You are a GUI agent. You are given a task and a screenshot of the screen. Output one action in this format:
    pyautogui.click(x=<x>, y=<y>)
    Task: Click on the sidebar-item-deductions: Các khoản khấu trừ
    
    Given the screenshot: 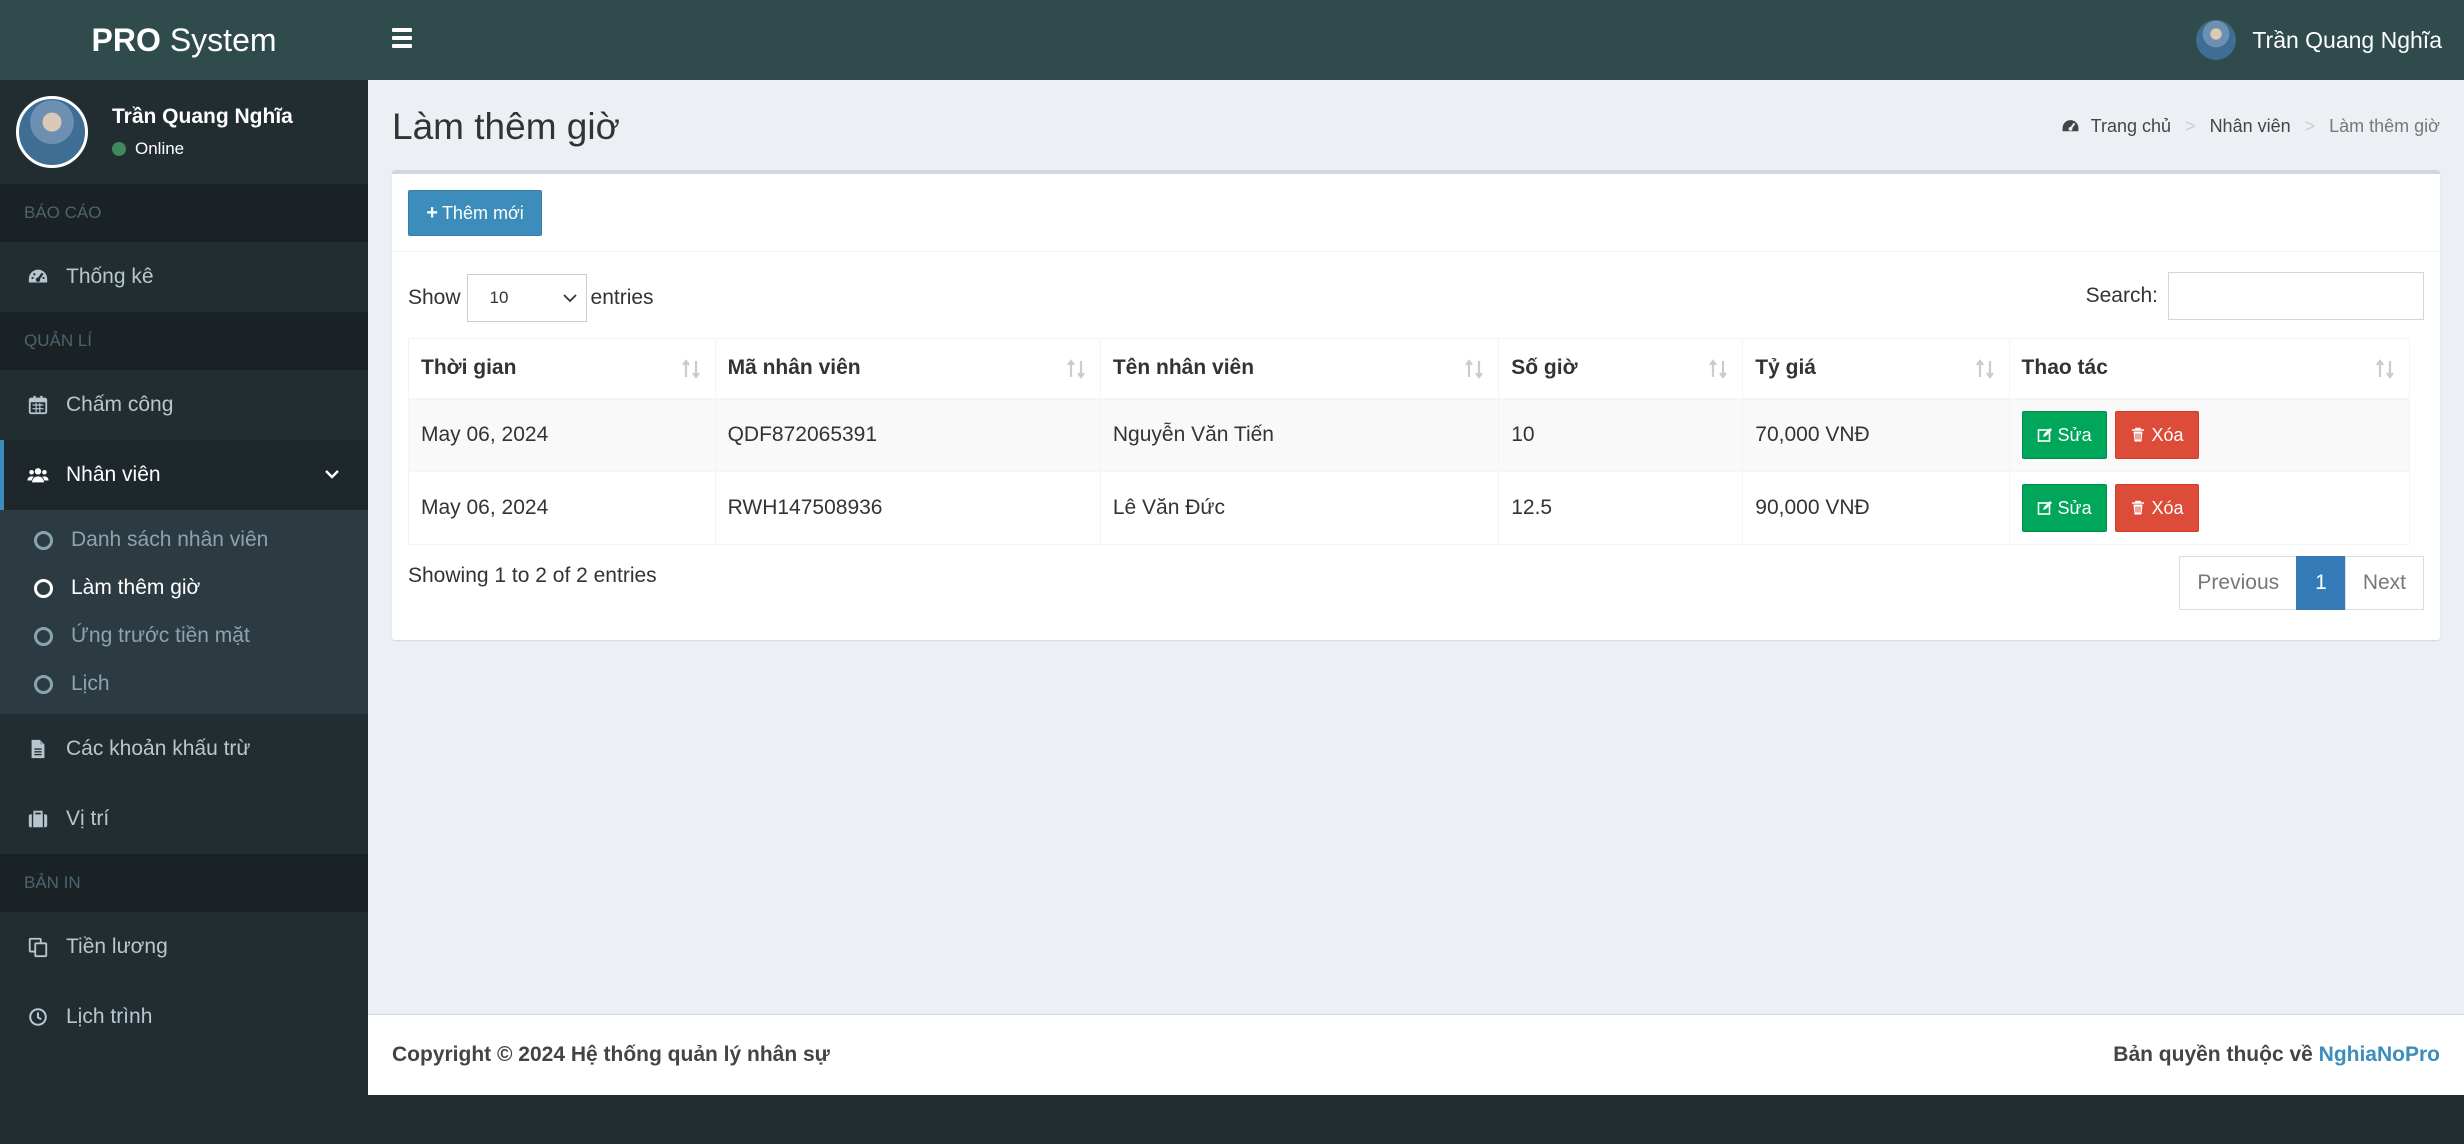 What is the action you would take?
    pyautogui.click(x=184, y=749)
    